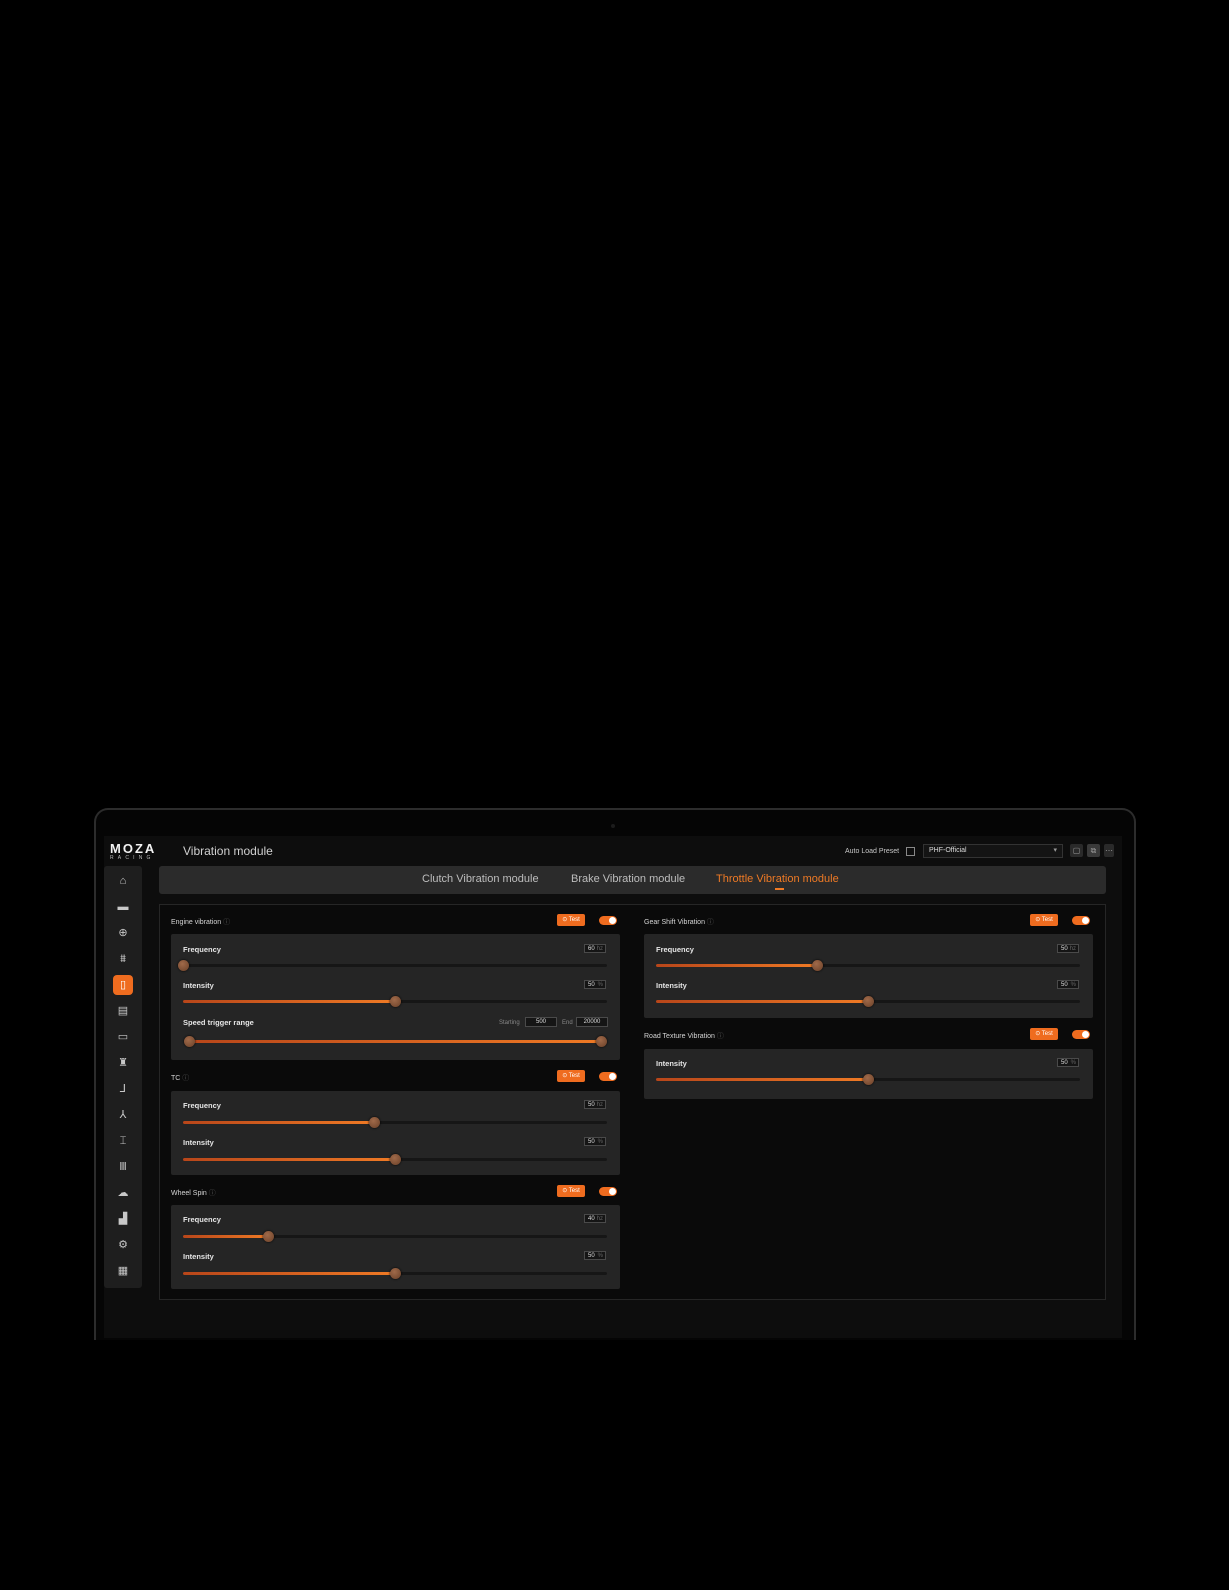 The image size is (1229, 1590). Describe the element at coordinates (595, 948) in the screenshot. I see `engine-frequency-input: 60 hz` at that location.